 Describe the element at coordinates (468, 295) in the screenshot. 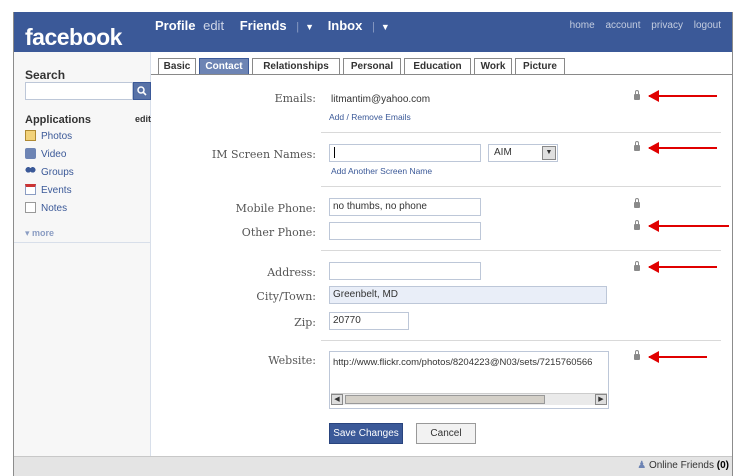

I see `city-town-input: Greenbelt, MD` at that location.